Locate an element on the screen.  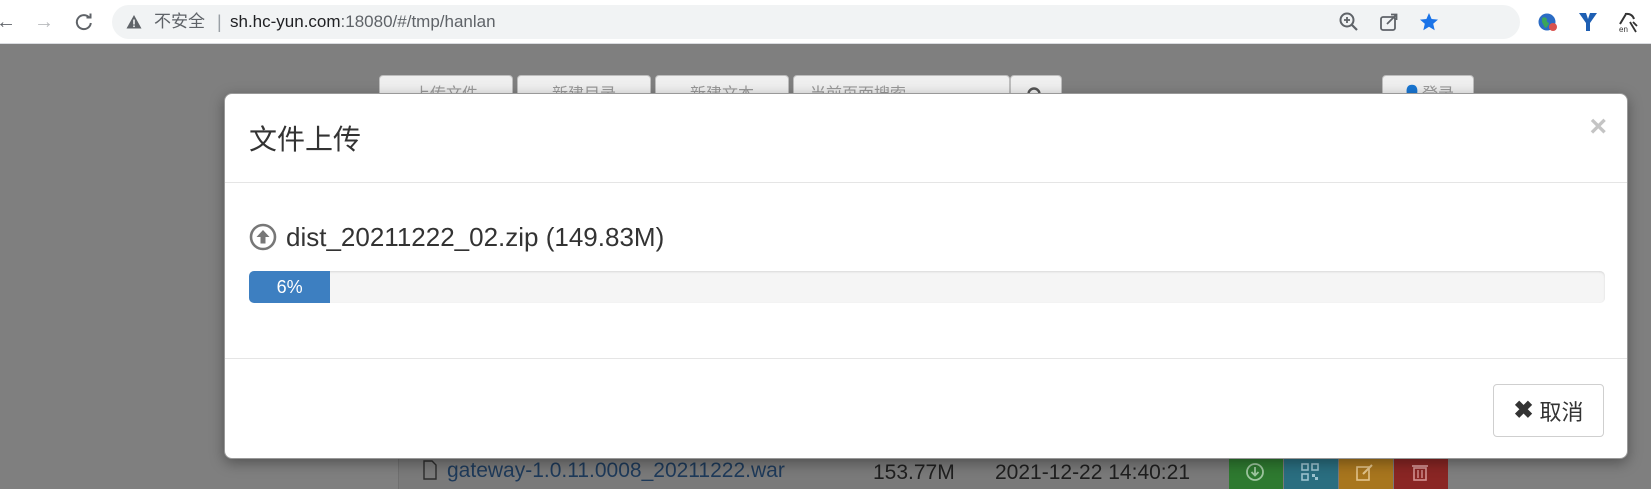
extension-y-icon is located at coordinates (1588, 22).